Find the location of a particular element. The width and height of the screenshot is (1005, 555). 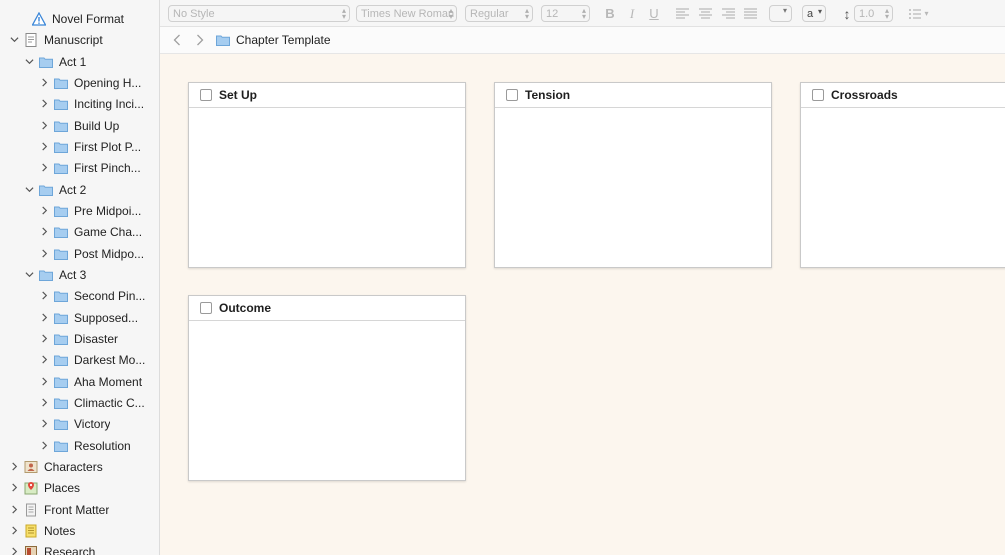

index-card-tension: Tension is located at coordinates (633, 175).